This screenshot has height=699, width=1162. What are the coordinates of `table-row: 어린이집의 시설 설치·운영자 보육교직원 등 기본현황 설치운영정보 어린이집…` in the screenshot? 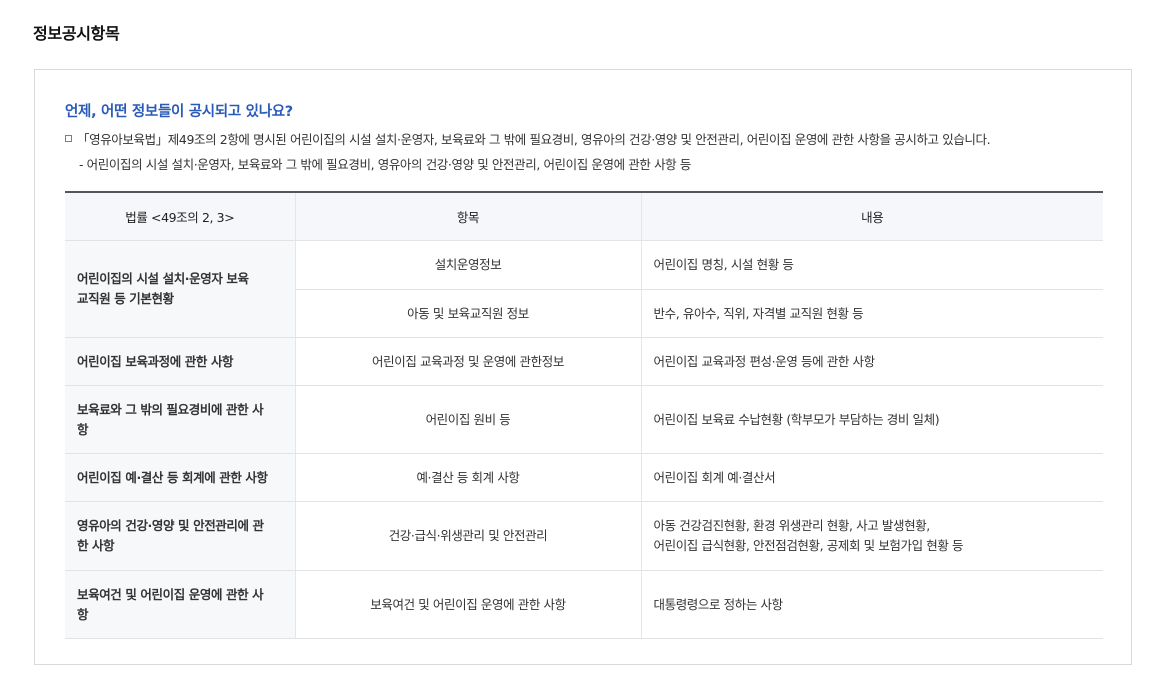 It's located at (584, 289).